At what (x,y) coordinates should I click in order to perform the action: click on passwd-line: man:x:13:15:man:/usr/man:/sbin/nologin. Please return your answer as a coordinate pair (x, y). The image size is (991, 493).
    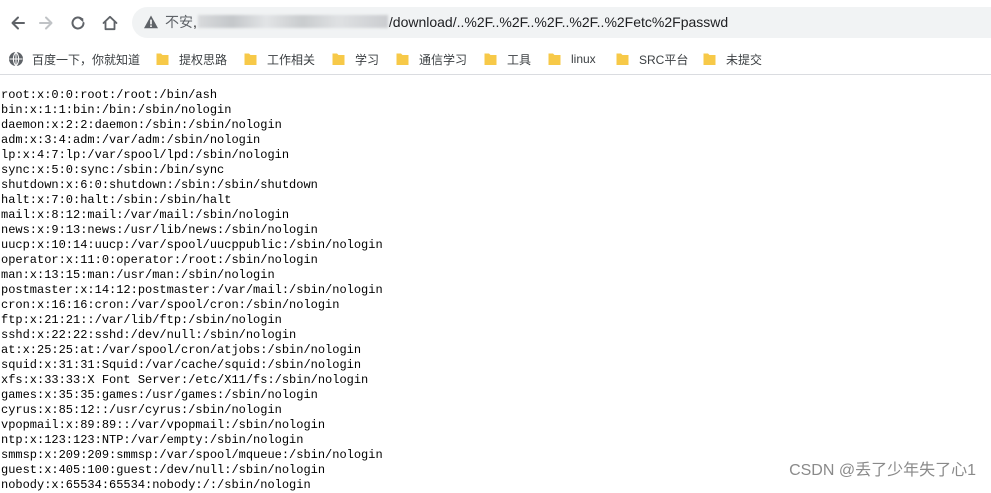
    Looking at the image, I should click on (138, 275).